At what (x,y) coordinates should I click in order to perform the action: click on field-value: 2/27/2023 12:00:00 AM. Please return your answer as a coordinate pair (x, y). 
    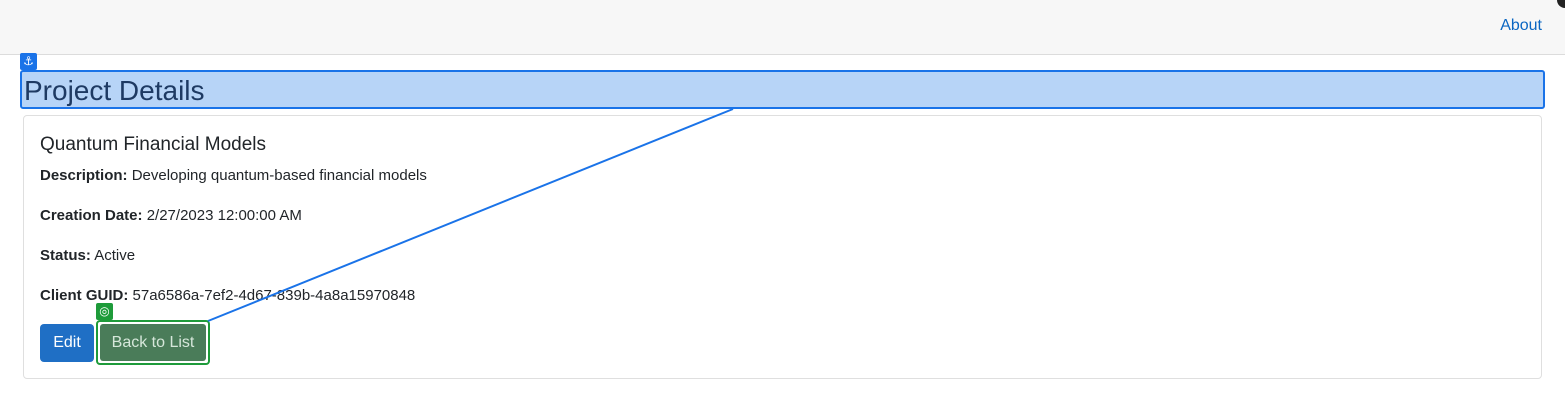
    Looking at the image, I should click on (224, 215).